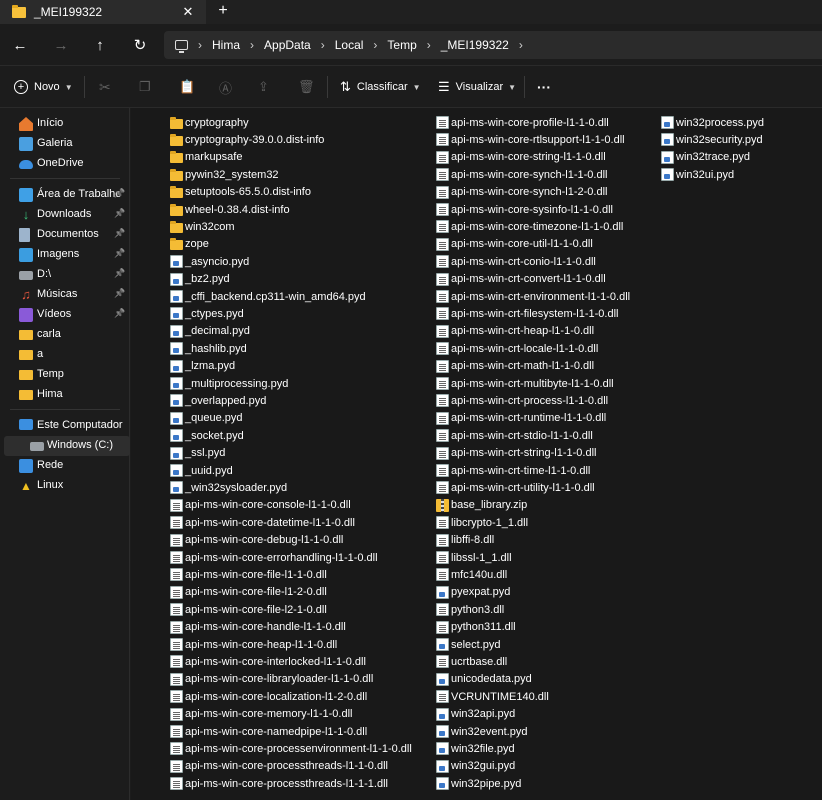 This screenshot has height=800, width=822. Describe the element at coordinates (471, 661) in the screenshot. I see `file-item: ucrtbase.dll` at that location.